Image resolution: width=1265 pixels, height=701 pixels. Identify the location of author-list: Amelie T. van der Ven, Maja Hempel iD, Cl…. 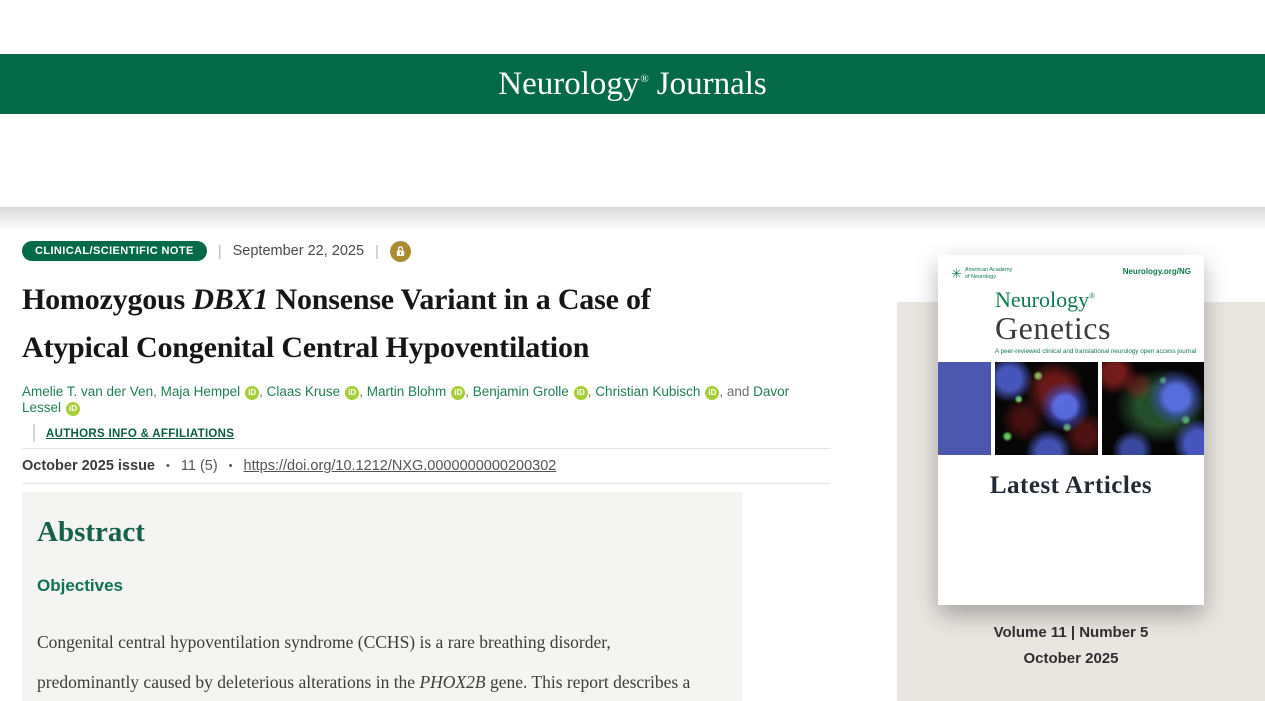
(426, 400).